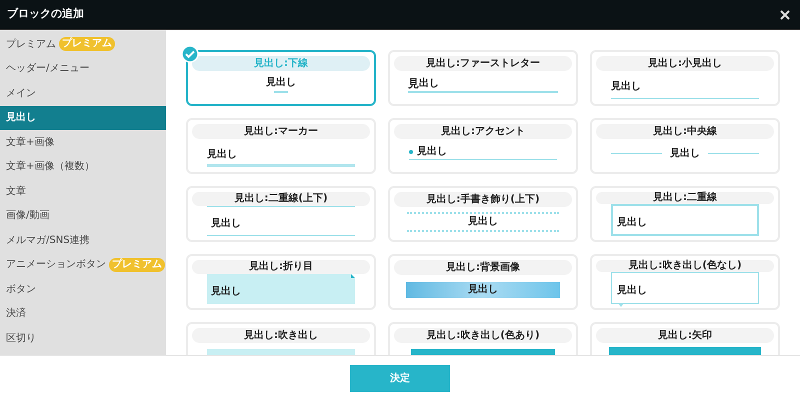  I want to click on block-title: 見出し:下線, so click(281, 63).